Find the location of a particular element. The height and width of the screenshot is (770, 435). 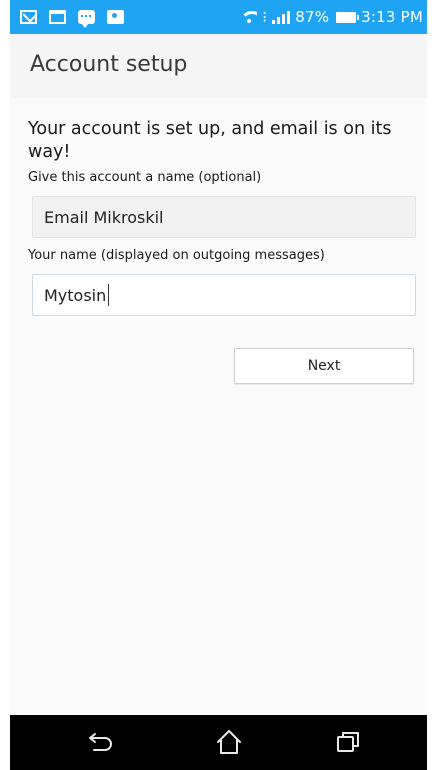

recent-apps-icon is located at coordinates (348, 742).